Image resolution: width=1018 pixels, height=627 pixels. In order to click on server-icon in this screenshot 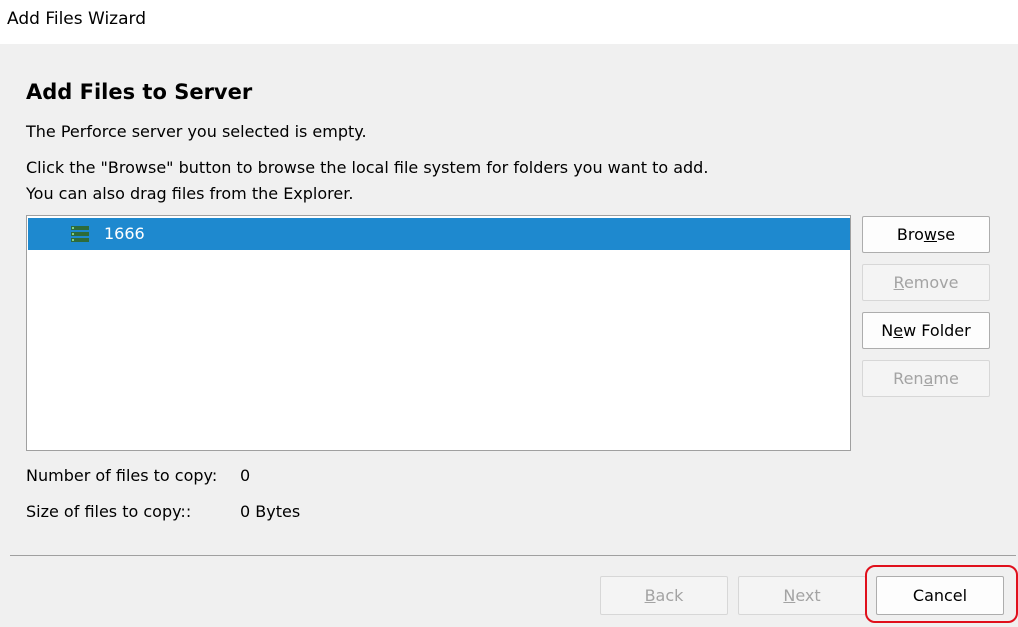, I will do `click(80, 234)`.